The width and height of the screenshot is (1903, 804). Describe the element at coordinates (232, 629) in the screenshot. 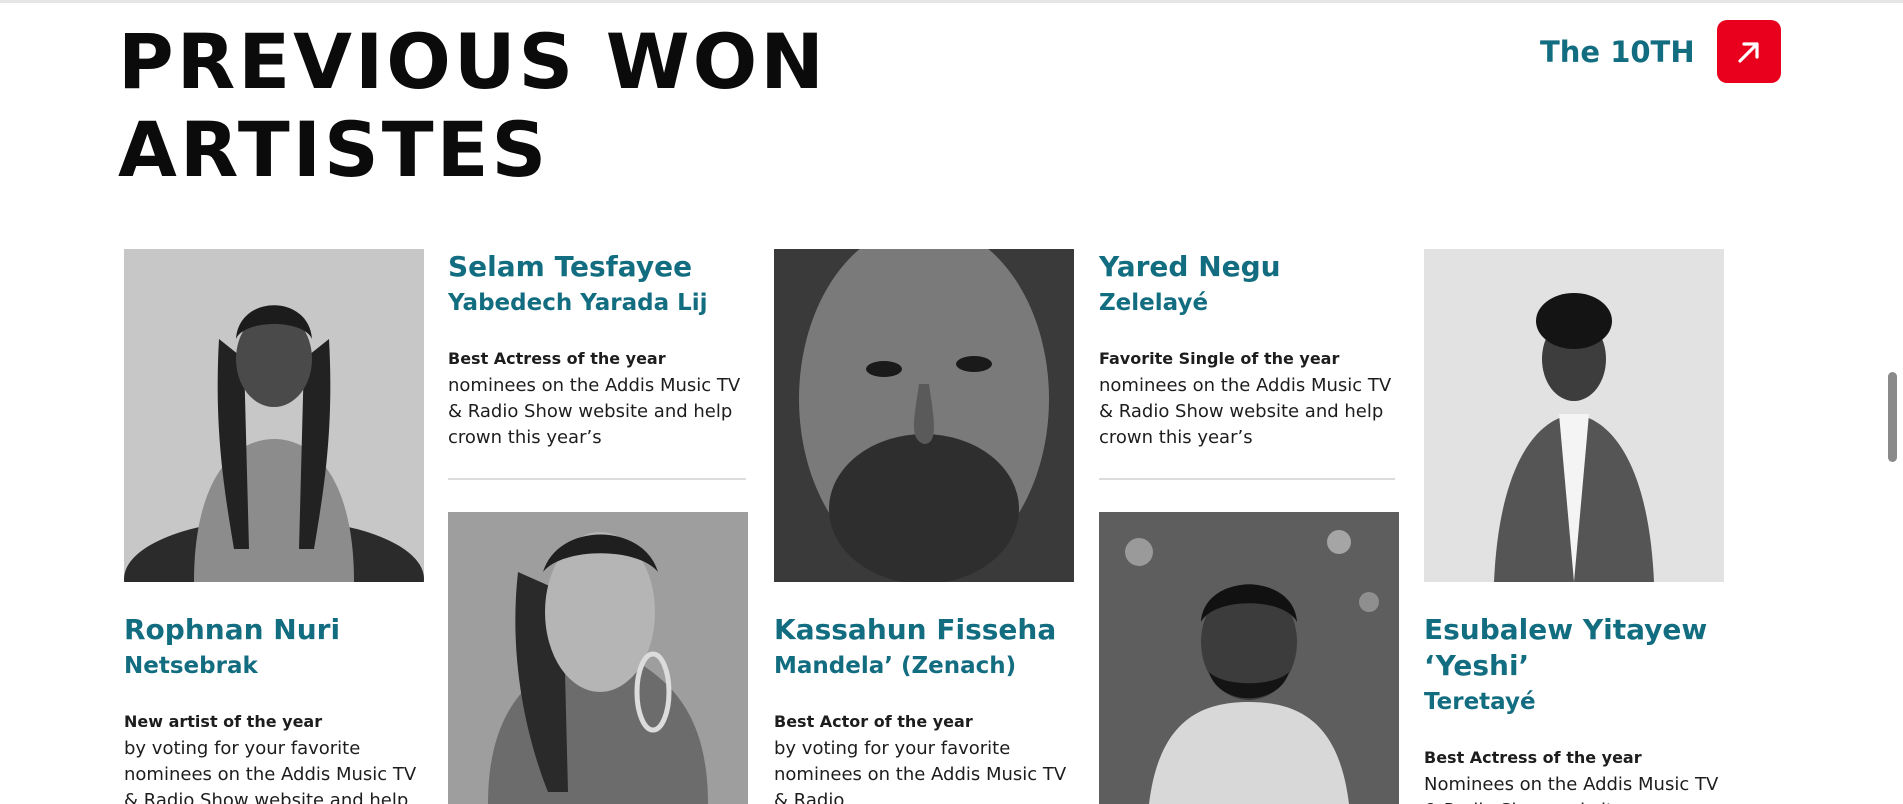

I see `artist-name: Rophnan Nuri` at that location.